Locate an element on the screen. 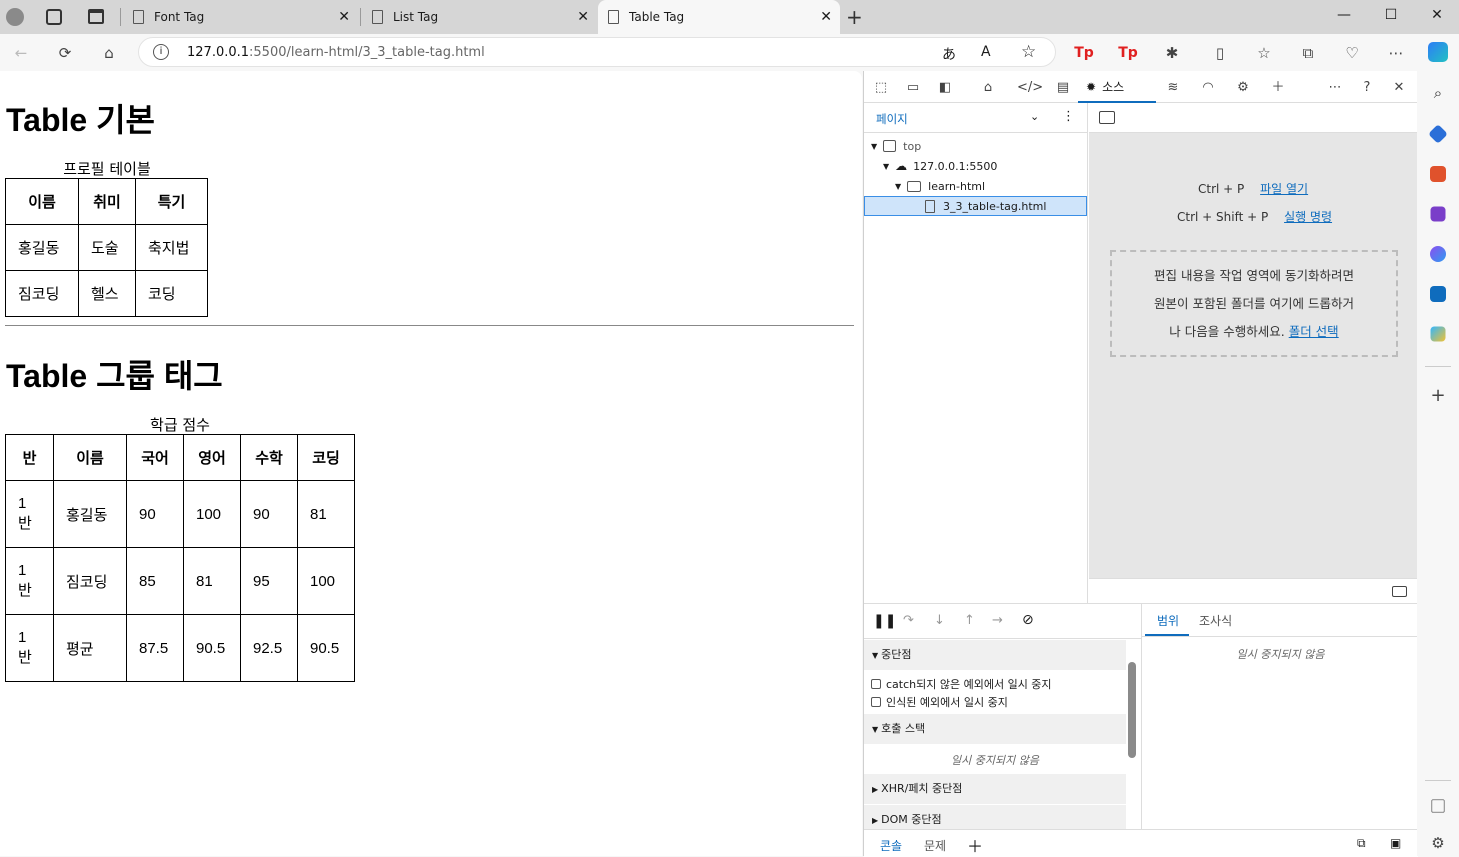  tree-item-host: ▼ ☁ 127.0.0.1:5500 is located at coordinates (975, 166).